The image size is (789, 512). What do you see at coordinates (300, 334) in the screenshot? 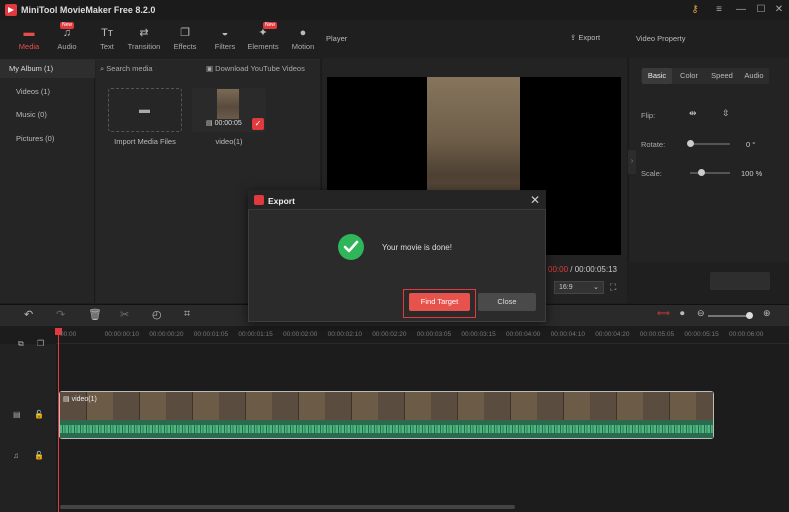
I see `tick-label: 00:00:02:00` at bounding box center [300, 334].